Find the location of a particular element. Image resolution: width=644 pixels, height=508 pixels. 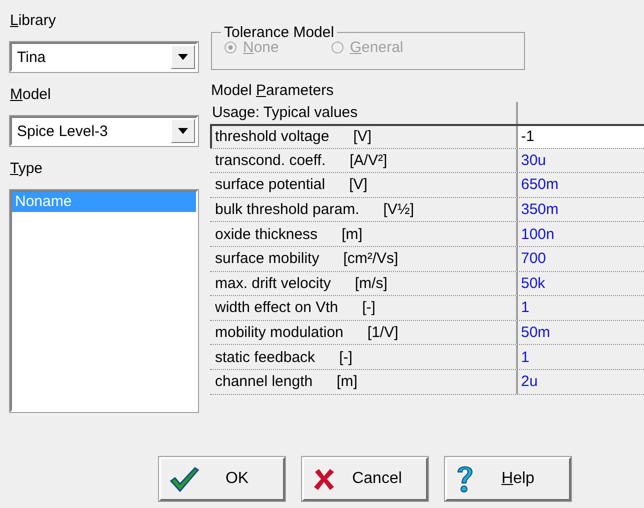

parameter-name-cell: static feedback [-] is located at coordinates (364, 357).